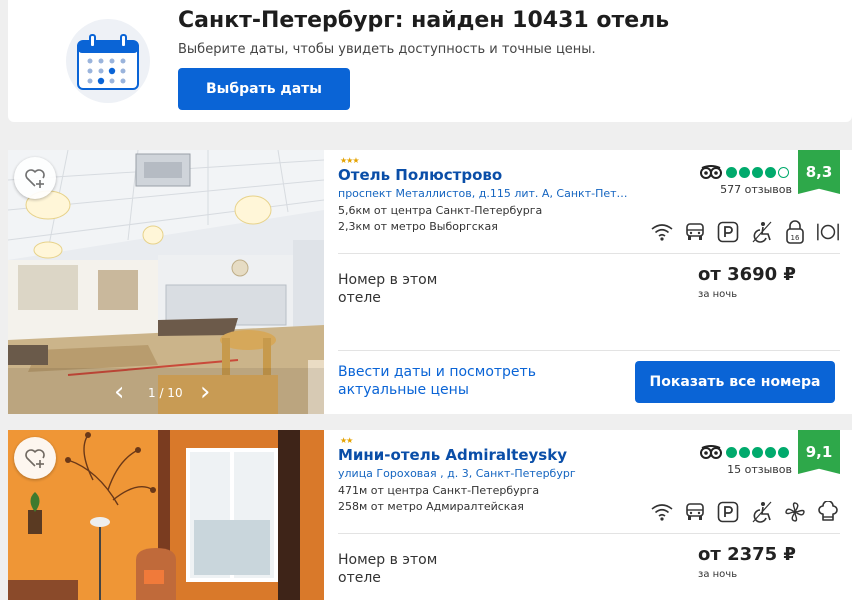  Describe the element at coordinates (819, 452) in the screenshot. I see `score-badge: 9,1` at that location.